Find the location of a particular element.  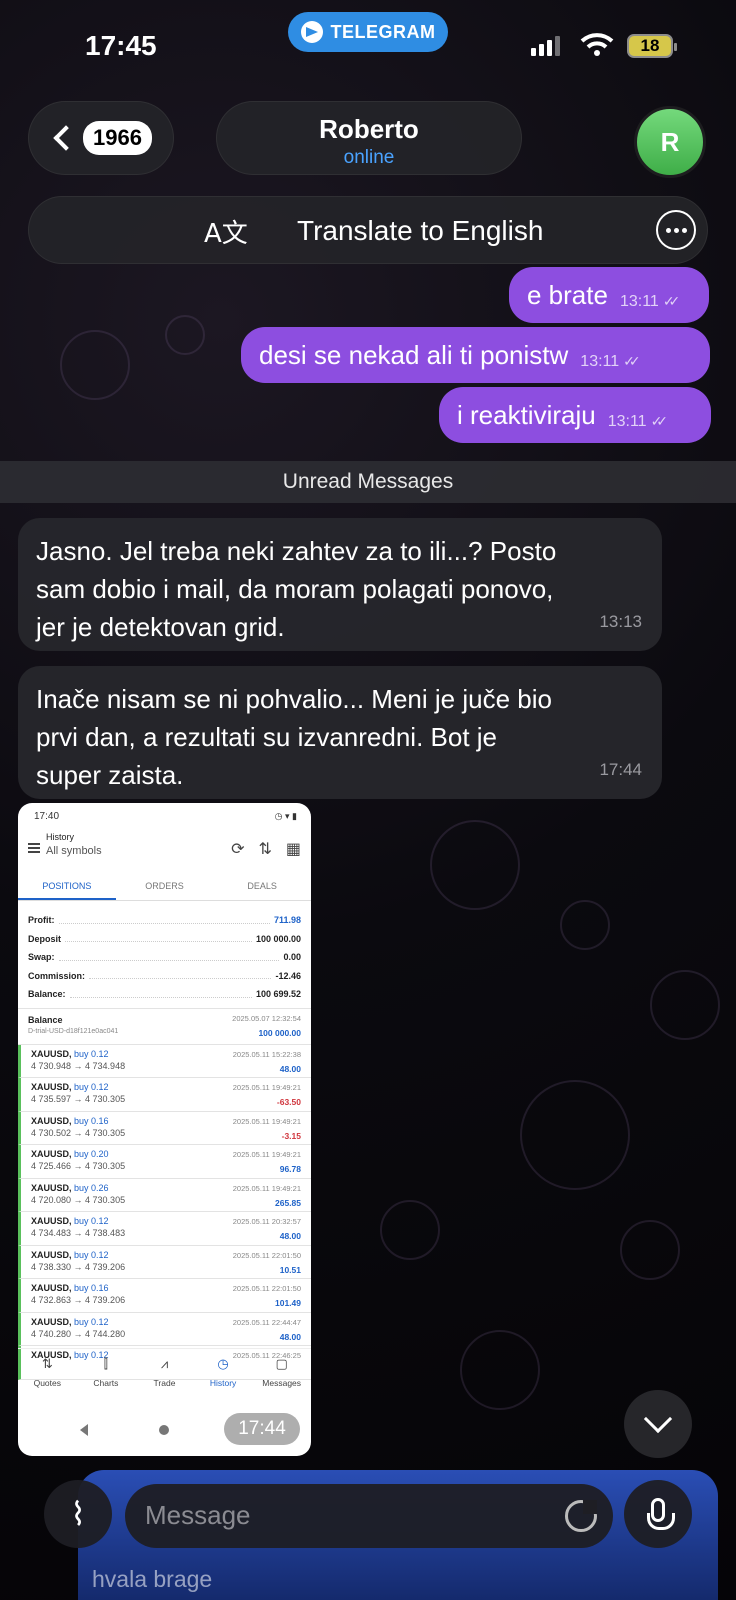

deal-prices: 4 730.502 → 4 730.305 is located at coordinates (78, 1132).